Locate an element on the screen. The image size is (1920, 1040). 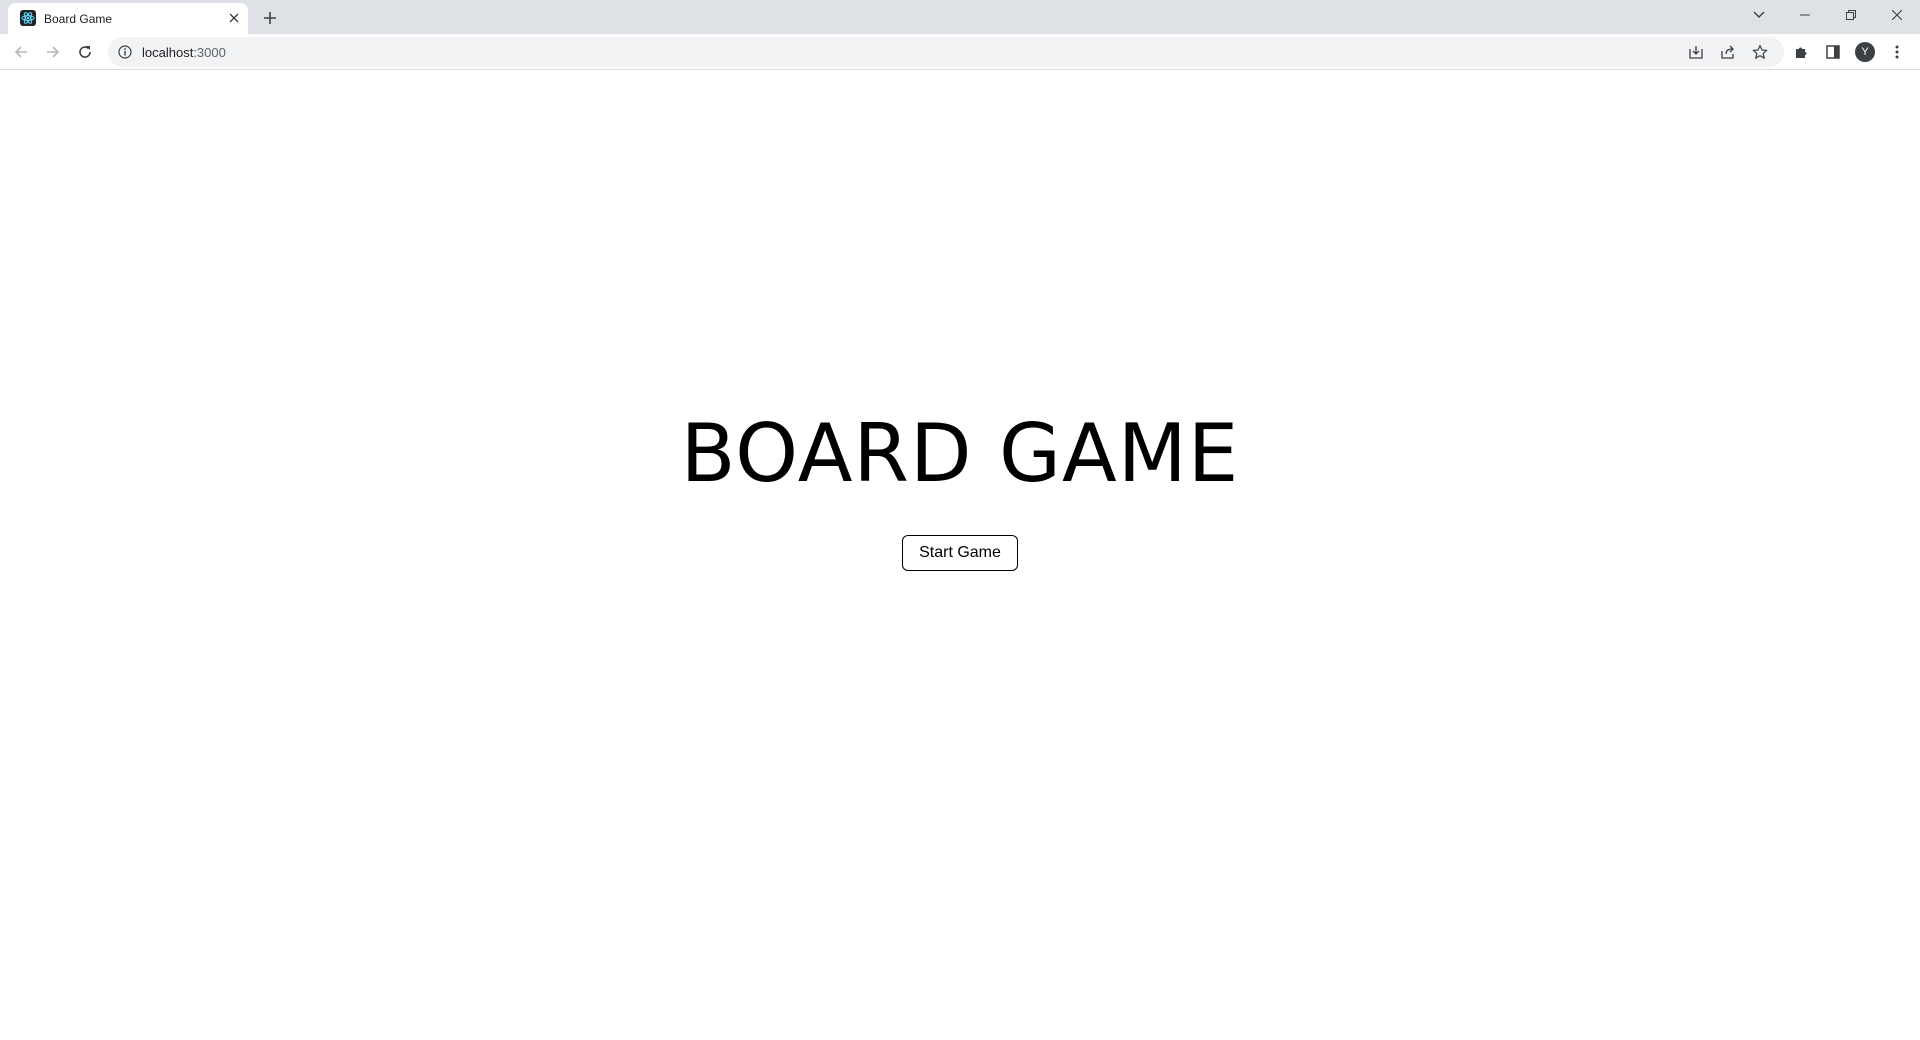
close-window-icon is located at coordinates (1897, 15).